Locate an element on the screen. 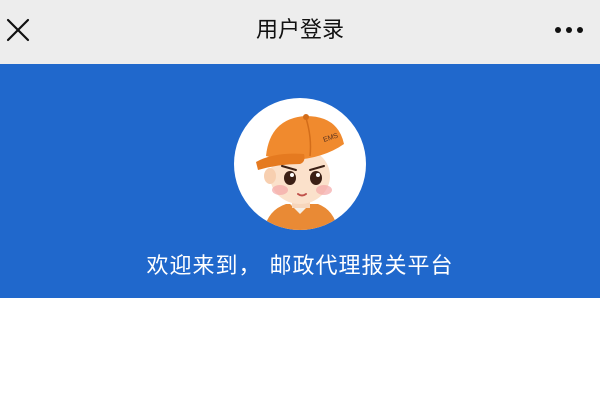 The width and height of the screenshot is (600, 400). avatar-cartoon-mail-carrier-icon: EMS is located at coordinates (300, 172).